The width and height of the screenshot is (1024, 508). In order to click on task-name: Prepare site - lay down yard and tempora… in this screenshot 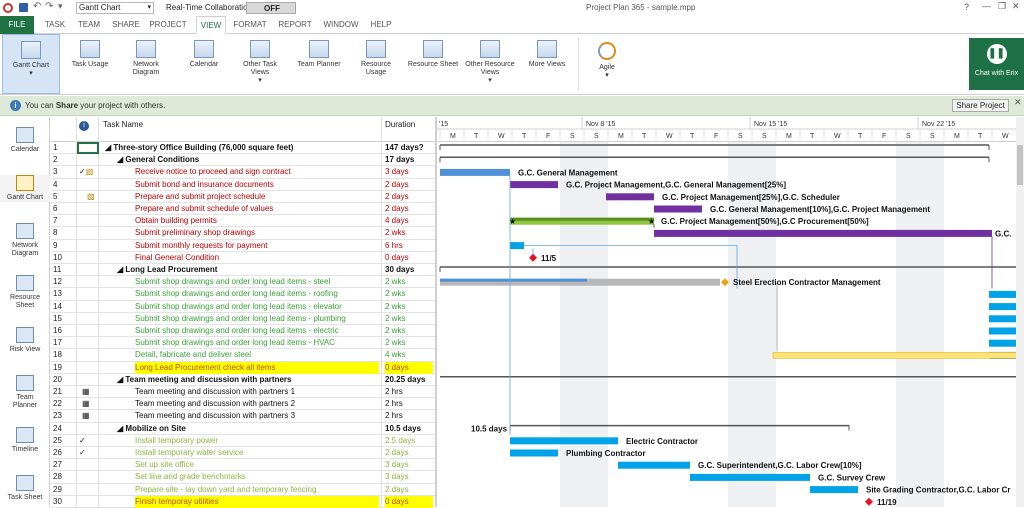, I will do `click(257, 490)`.